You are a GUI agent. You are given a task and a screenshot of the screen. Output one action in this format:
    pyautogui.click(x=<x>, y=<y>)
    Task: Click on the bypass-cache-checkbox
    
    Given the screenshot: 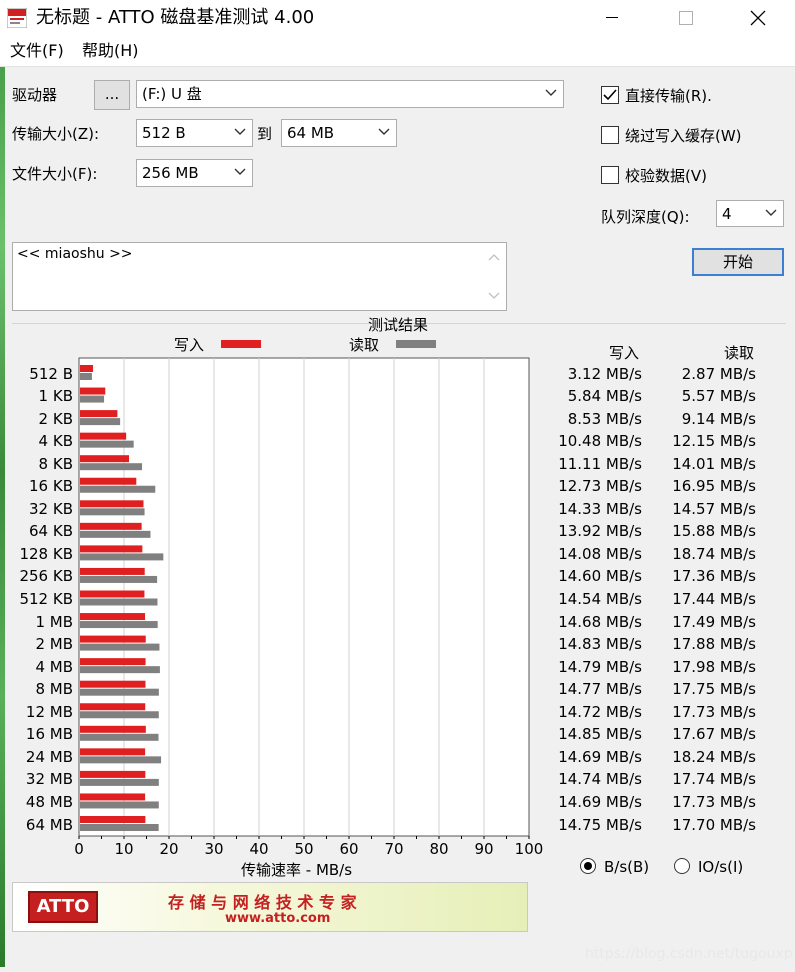 What is the action you would take?
    pyautogui.click(x=610, y=135)
    